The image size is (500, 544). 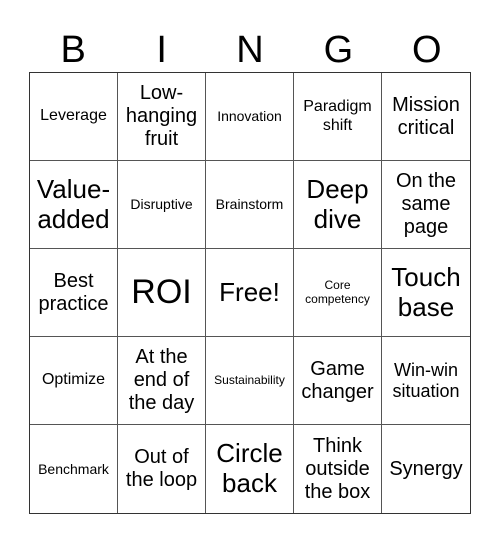 What do you see at coordinates (74, 293) in the screenshot?
I see `bingo-cell: Best practice` at bounding box center [74, 293].